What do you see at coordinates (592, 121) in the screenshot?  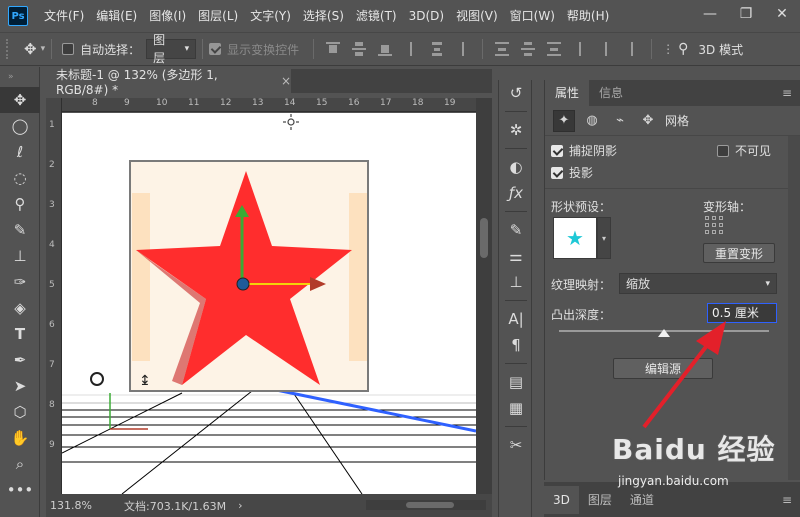 I see `deform-icon: ◍` at bounding box center [592, 121].